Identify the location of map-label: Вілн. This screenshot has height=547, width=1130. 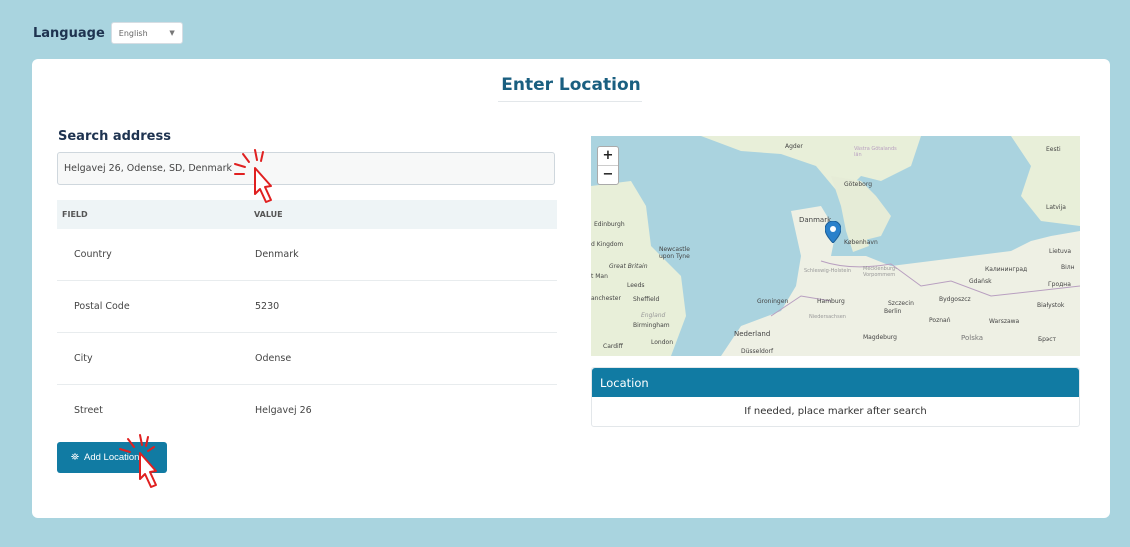
(1068, 267).